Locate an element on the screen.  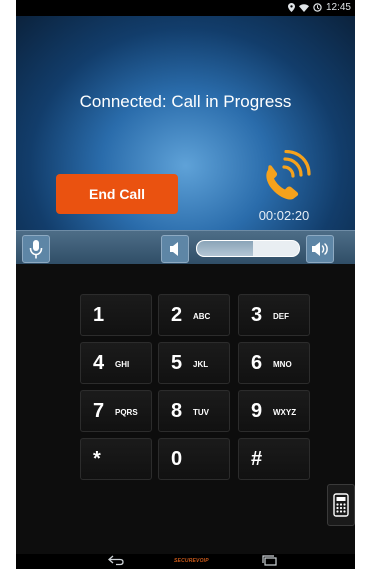
location-icon is located at coordinates (291, 7).